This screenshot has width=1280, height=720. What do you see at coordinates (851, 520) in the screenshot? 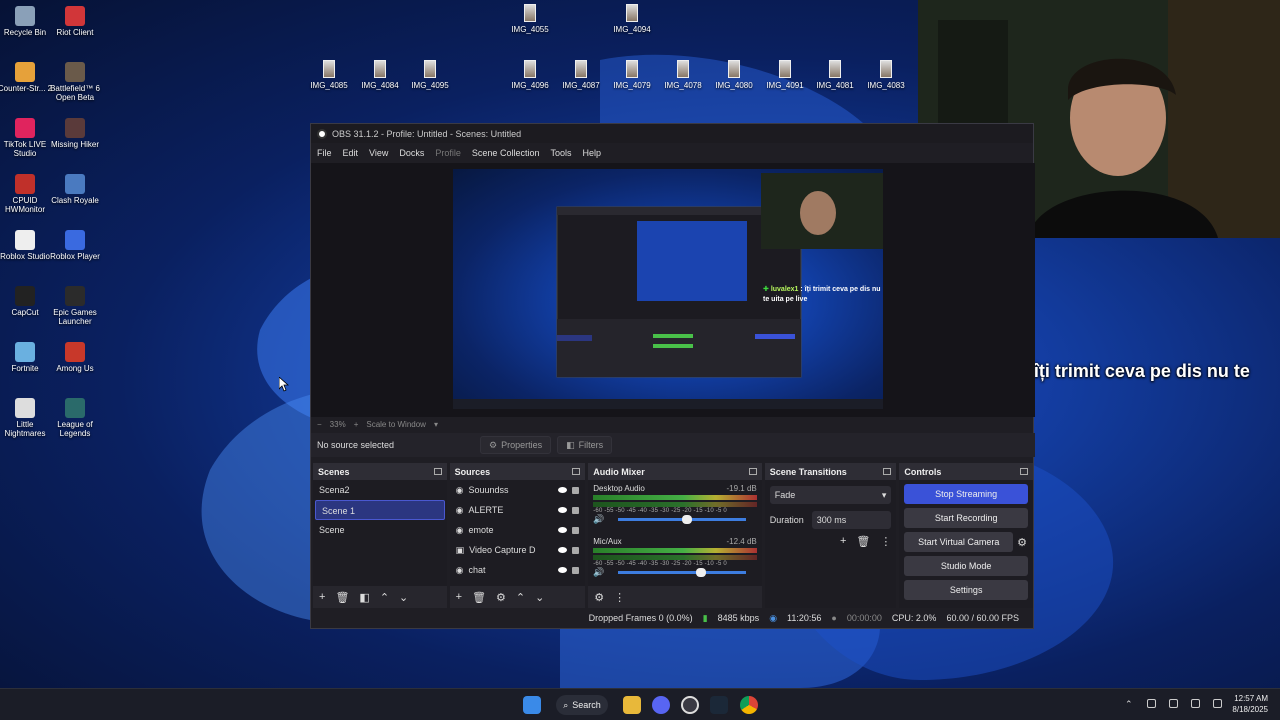
I see `duration-input: 300 ms` at bounding box center [851, 520].